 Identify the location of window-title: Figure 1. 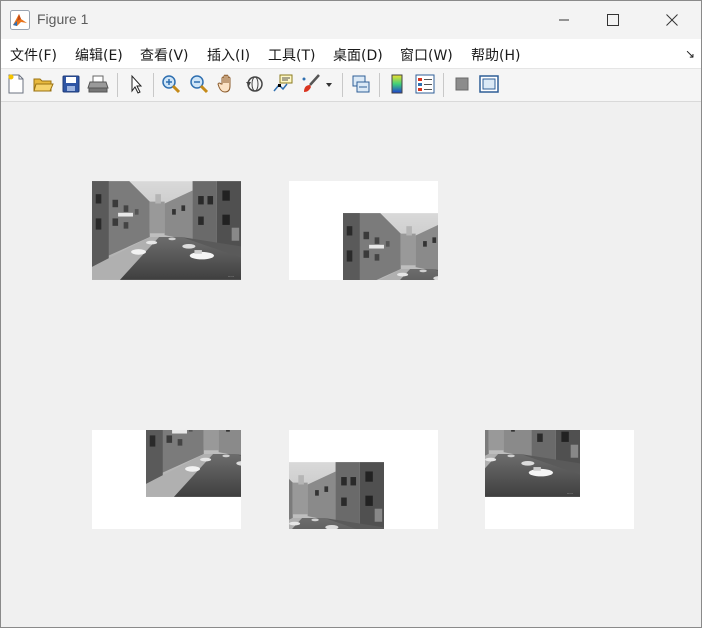
(63, 19).